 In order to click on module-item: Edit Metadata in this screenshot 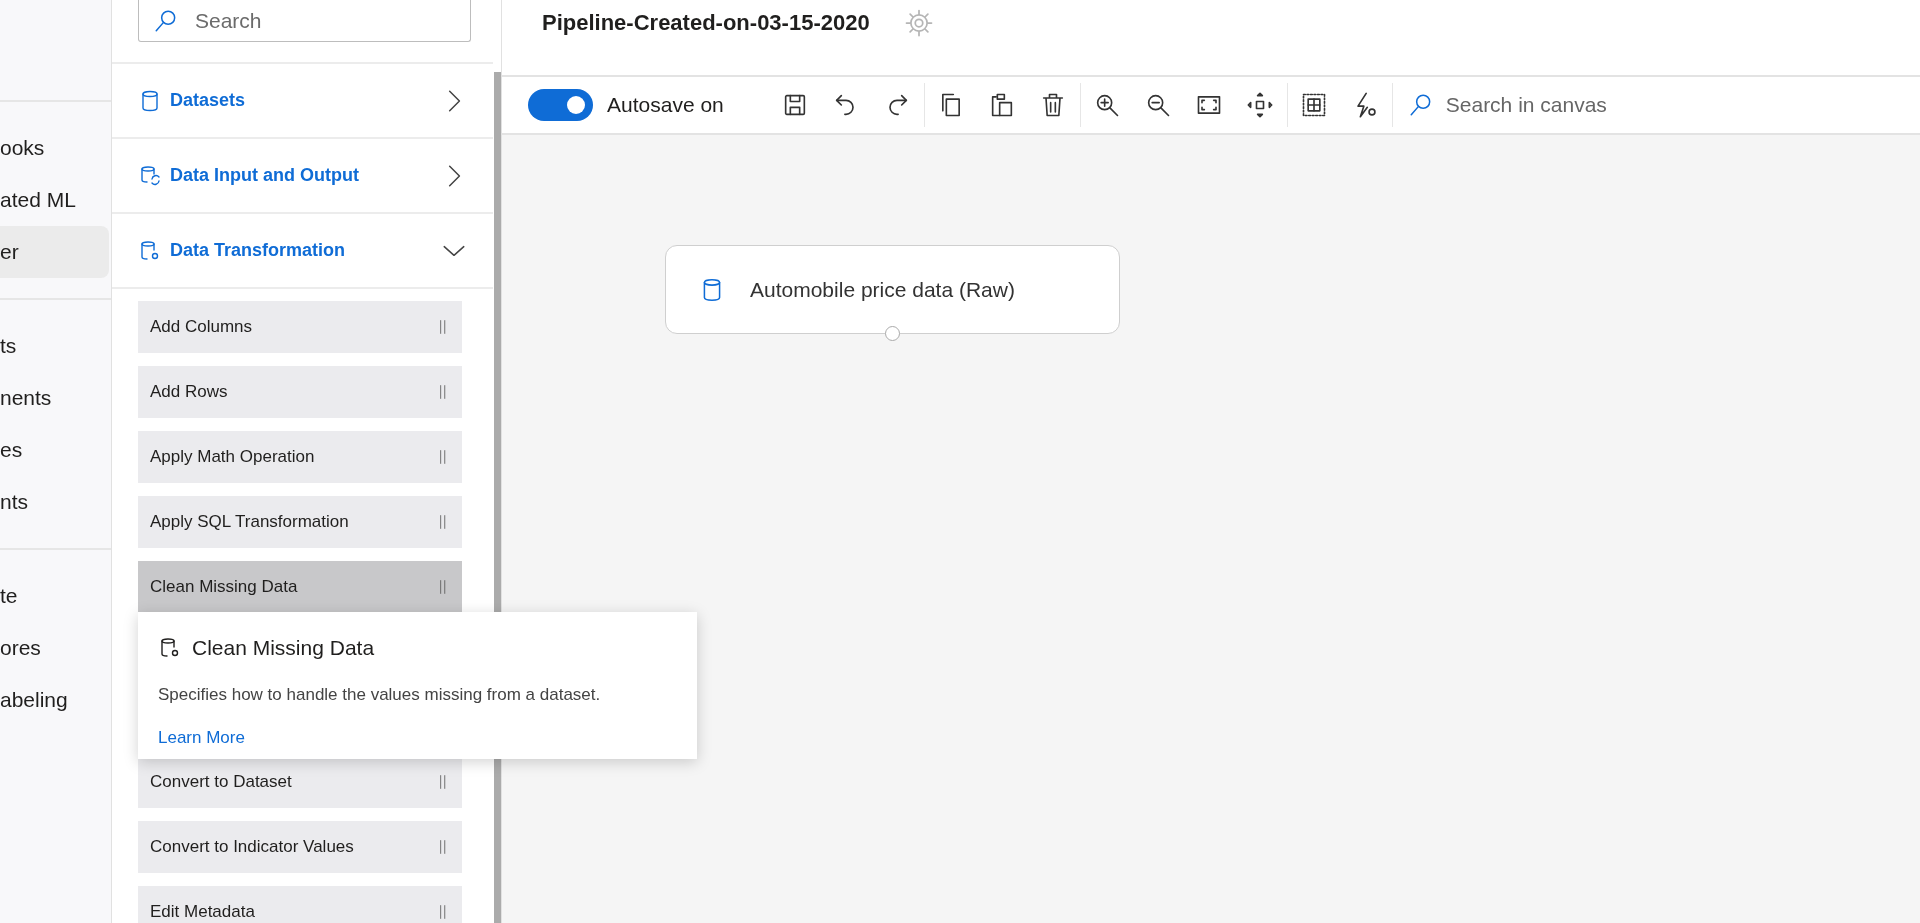, I will do `click(300, 904)`.